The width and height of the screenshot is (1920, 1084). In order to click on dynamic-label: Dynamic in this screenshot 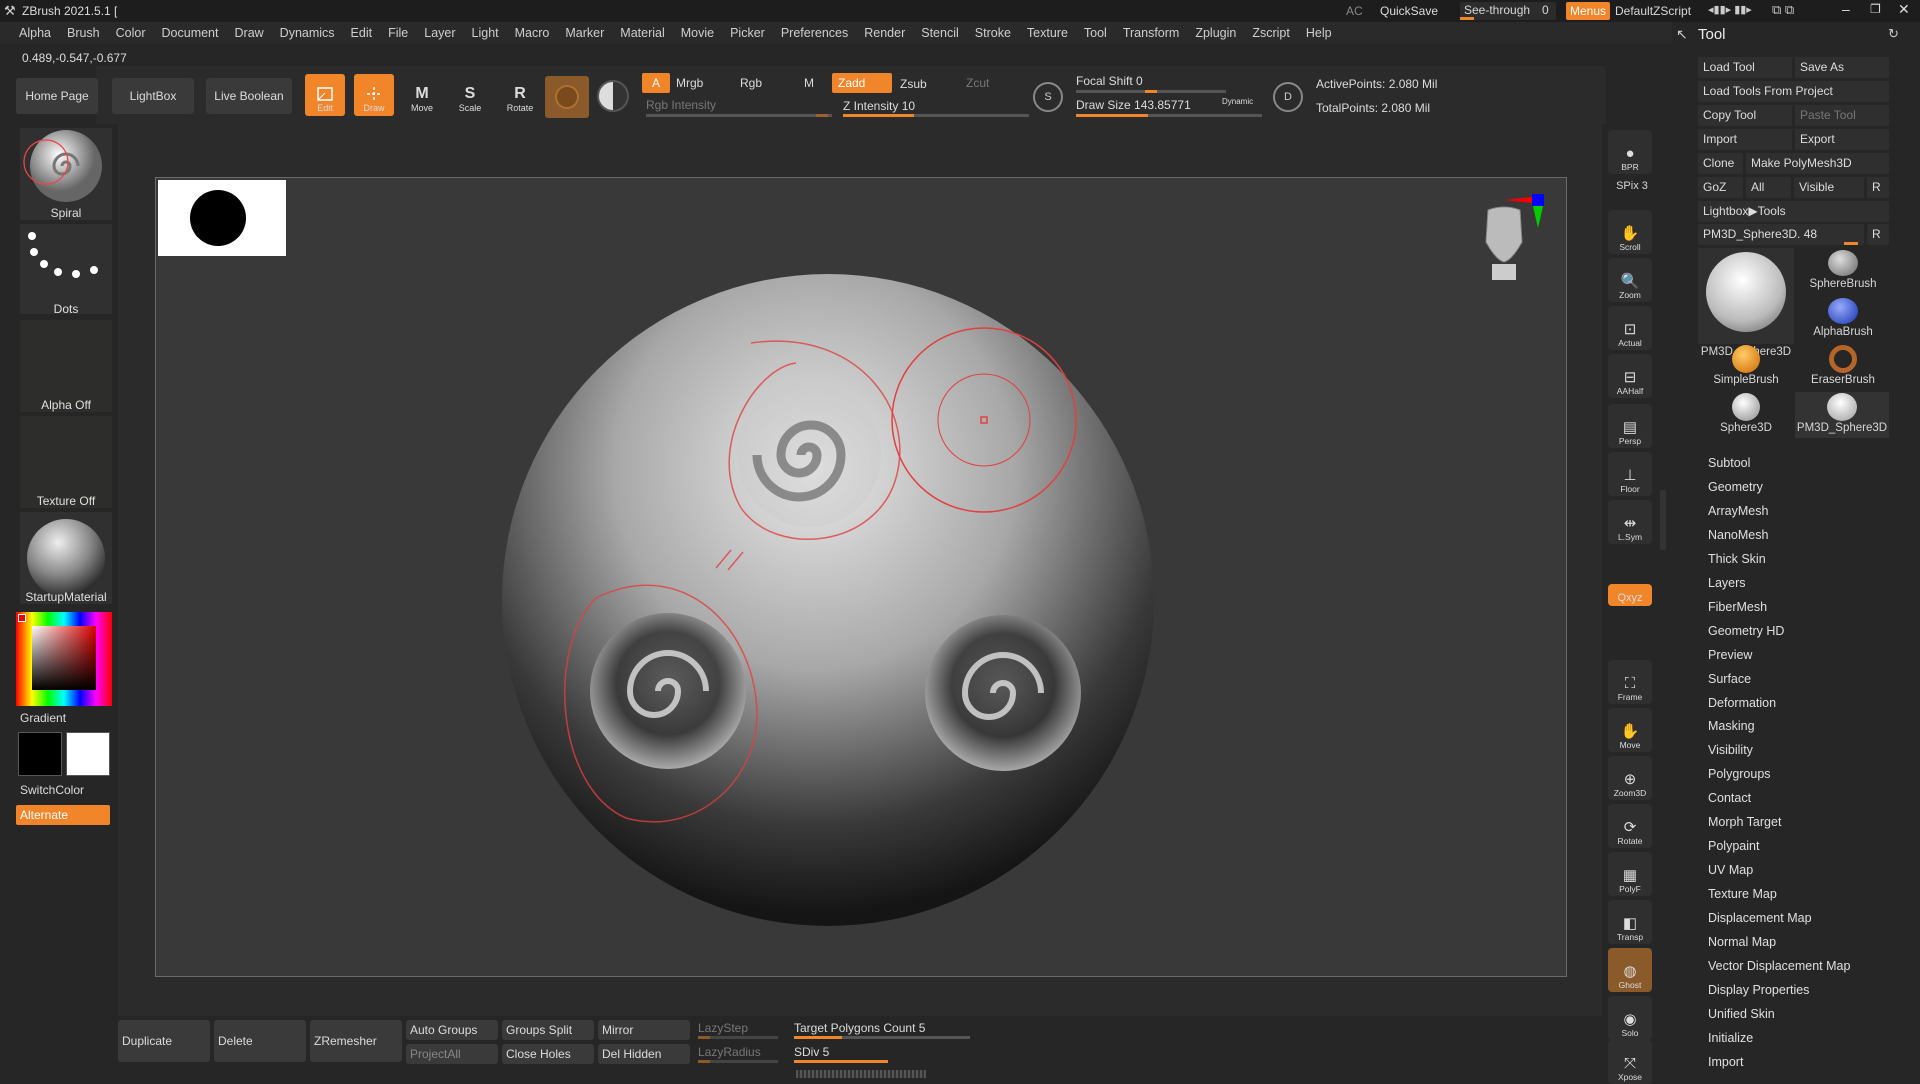, I will do `click(1237, 101)`.